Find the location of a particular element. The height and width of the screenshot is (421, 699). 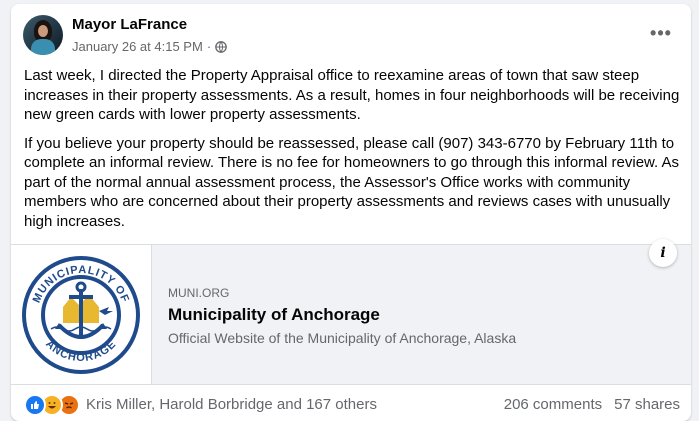

more-options-button: ••• is located at coordinates (661, 33).